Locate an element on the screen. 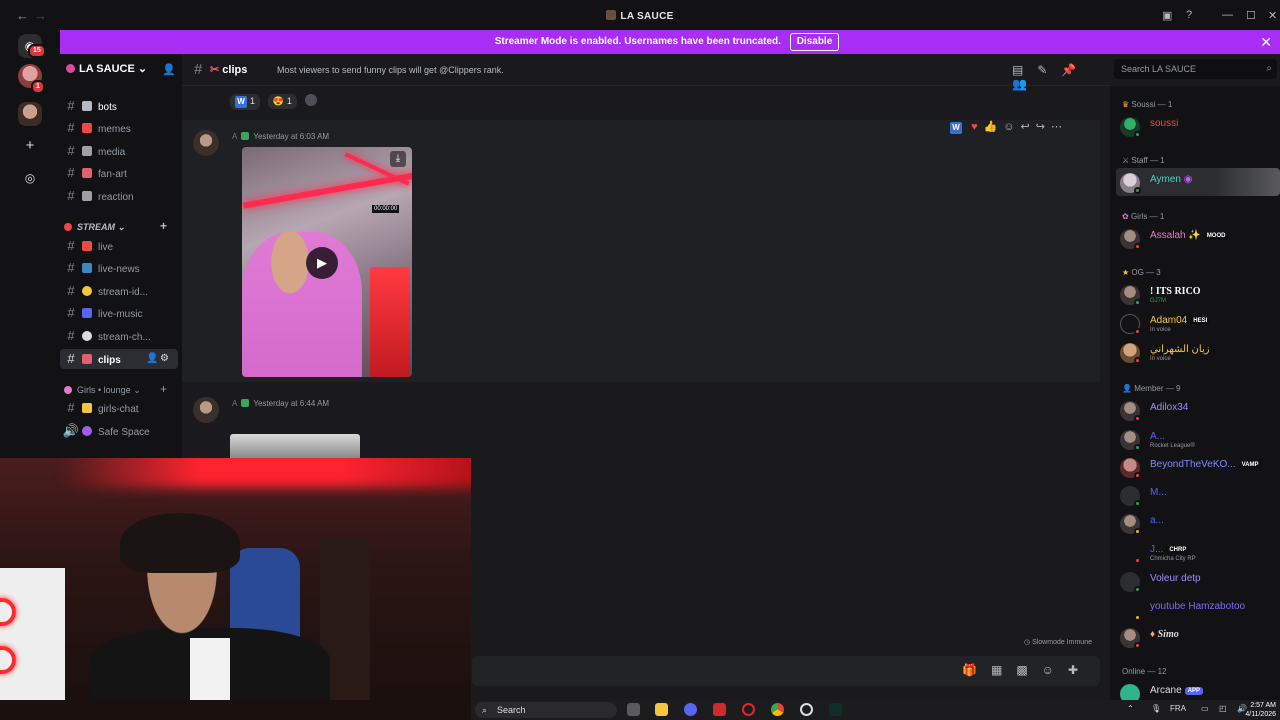  reaction-w: W1 is located at coordinates (245, 102).